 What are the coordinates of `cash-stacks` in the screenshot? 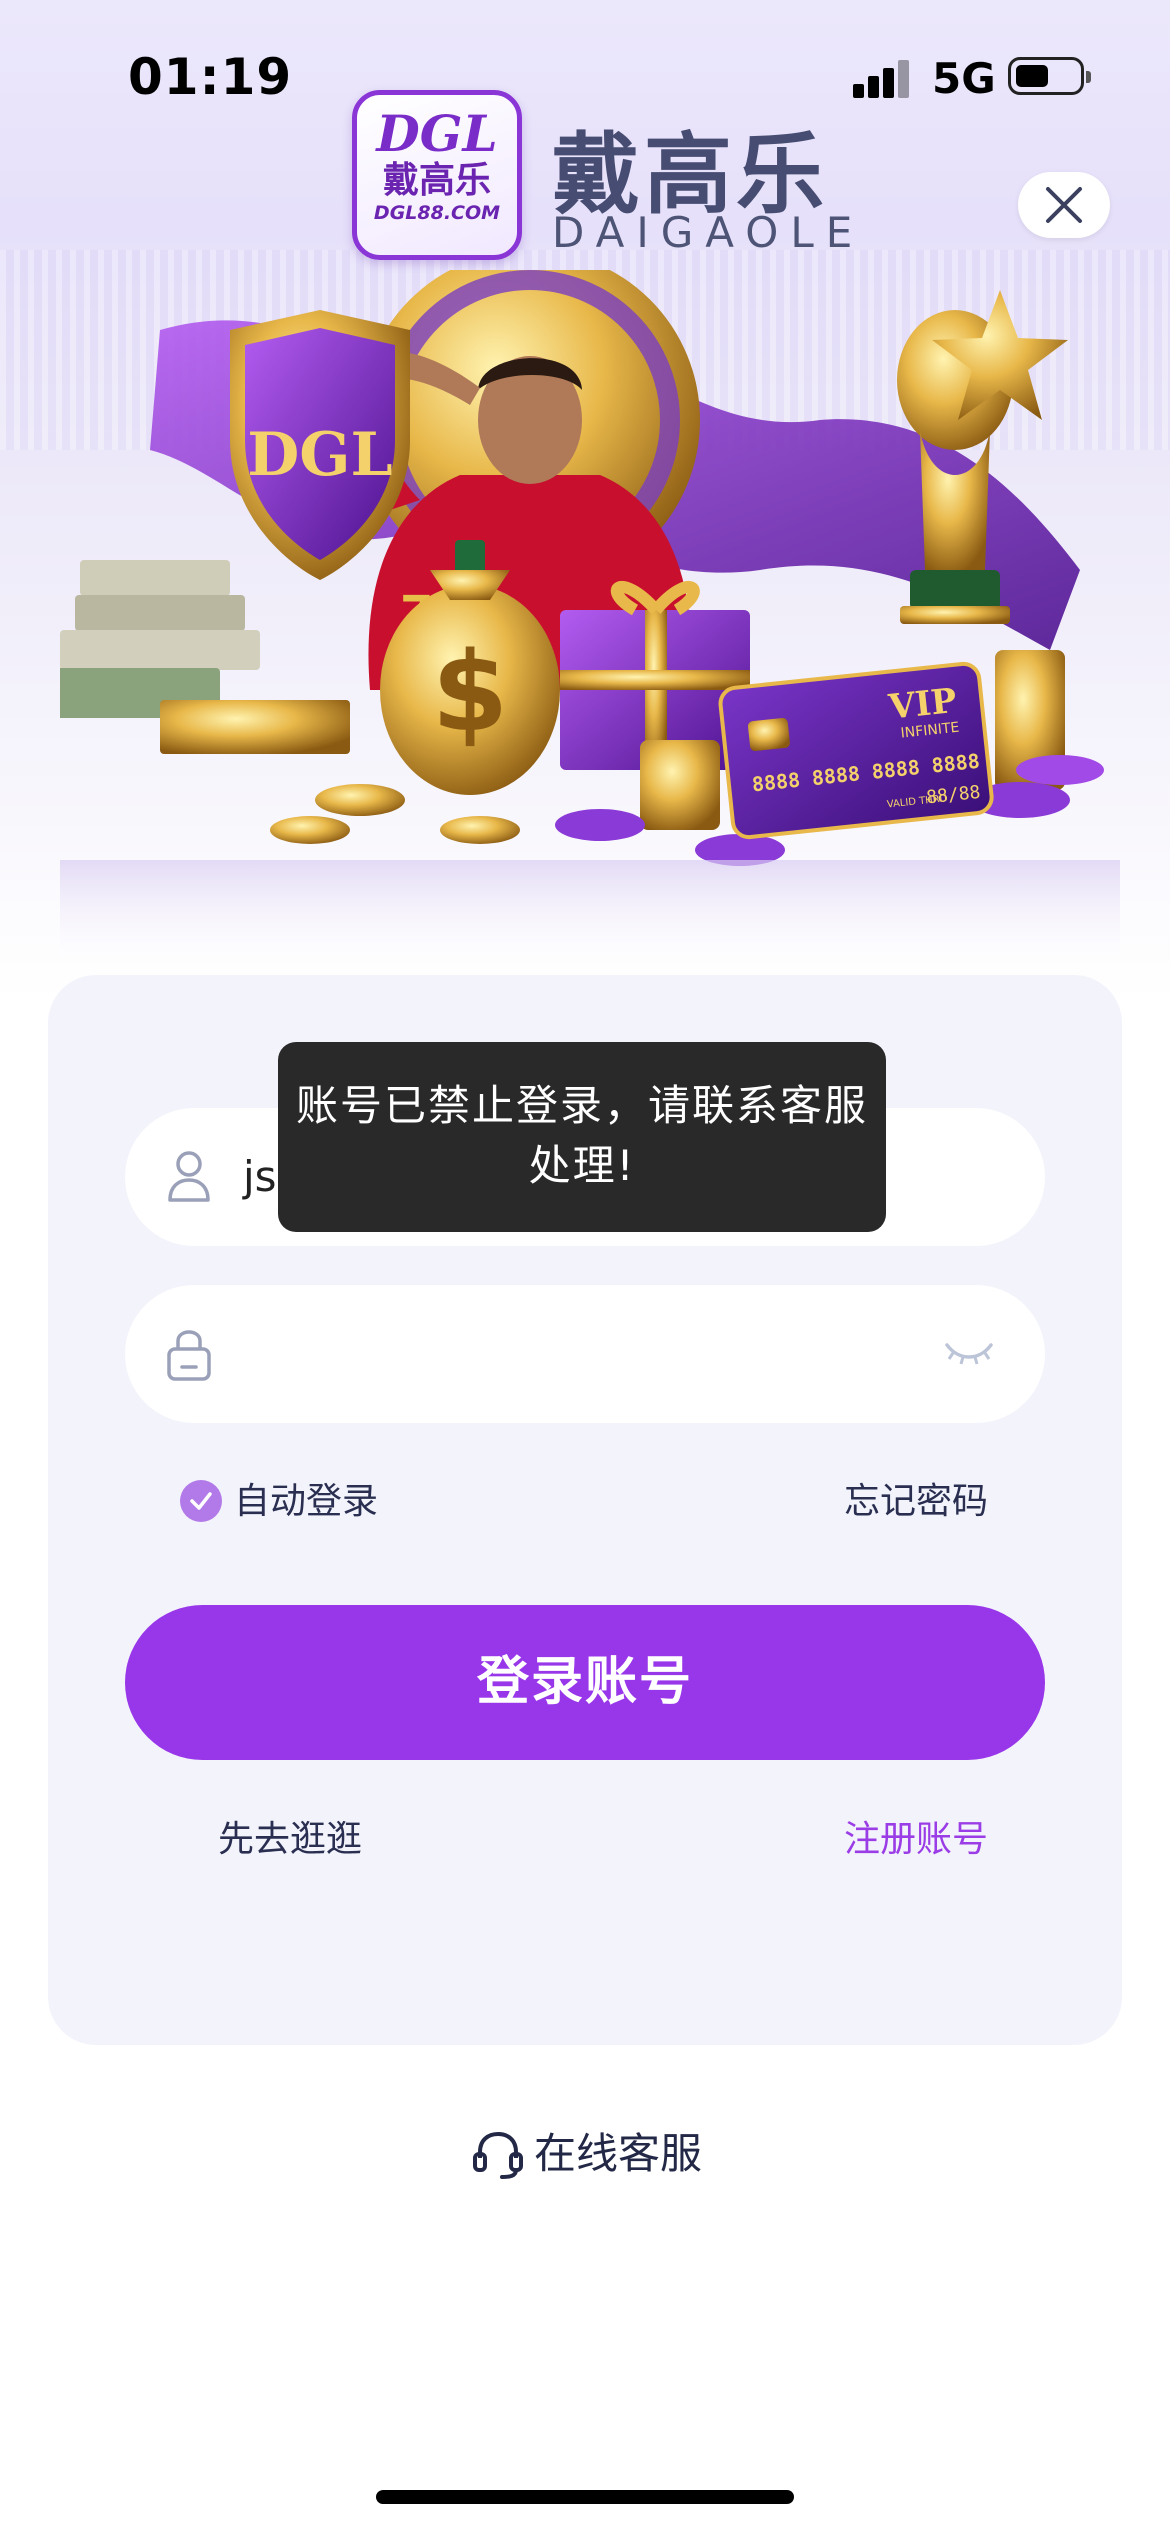 It's located at (205, 657).